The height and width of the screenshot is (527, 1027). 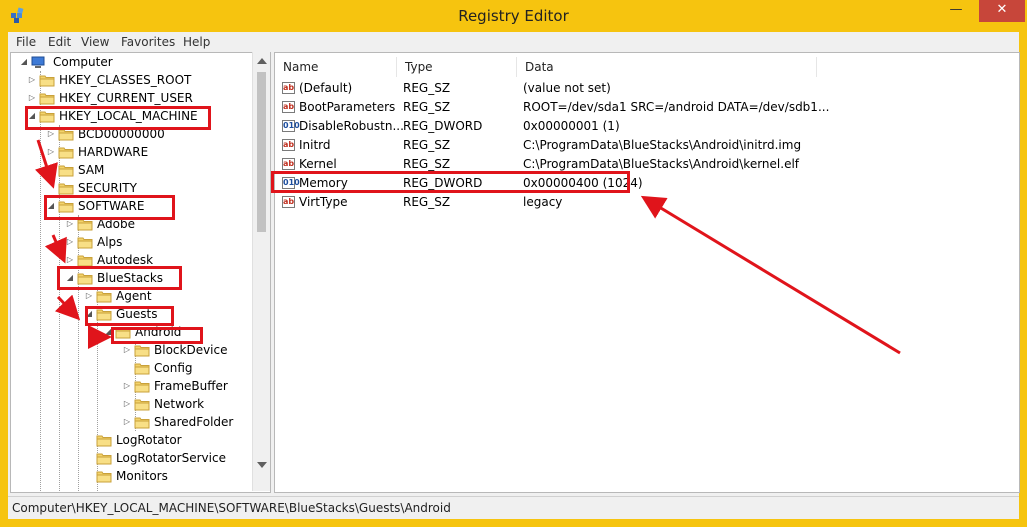 I want to click on menu-view: View, so click(x=95, y=42).